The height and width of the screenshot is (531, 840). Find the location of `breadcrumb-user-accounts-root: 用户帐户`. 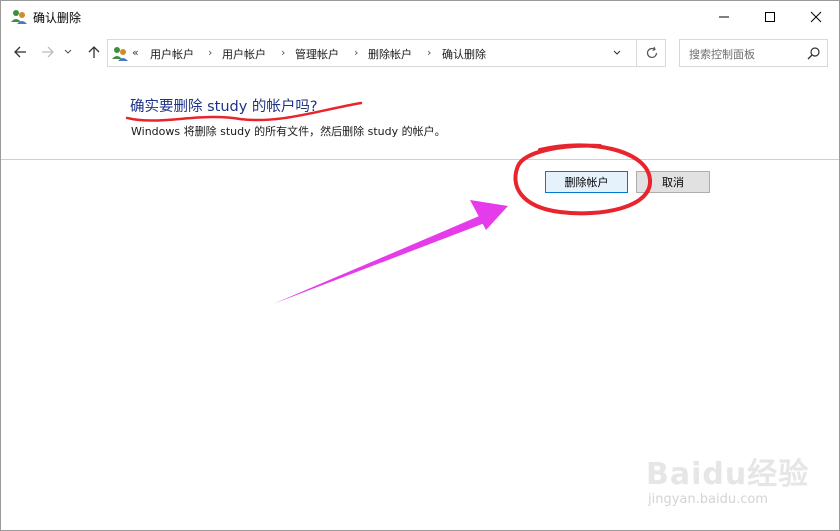

breadcrumb-user-accounts-root: 用户帐户 is located at coordinates (172, 54).